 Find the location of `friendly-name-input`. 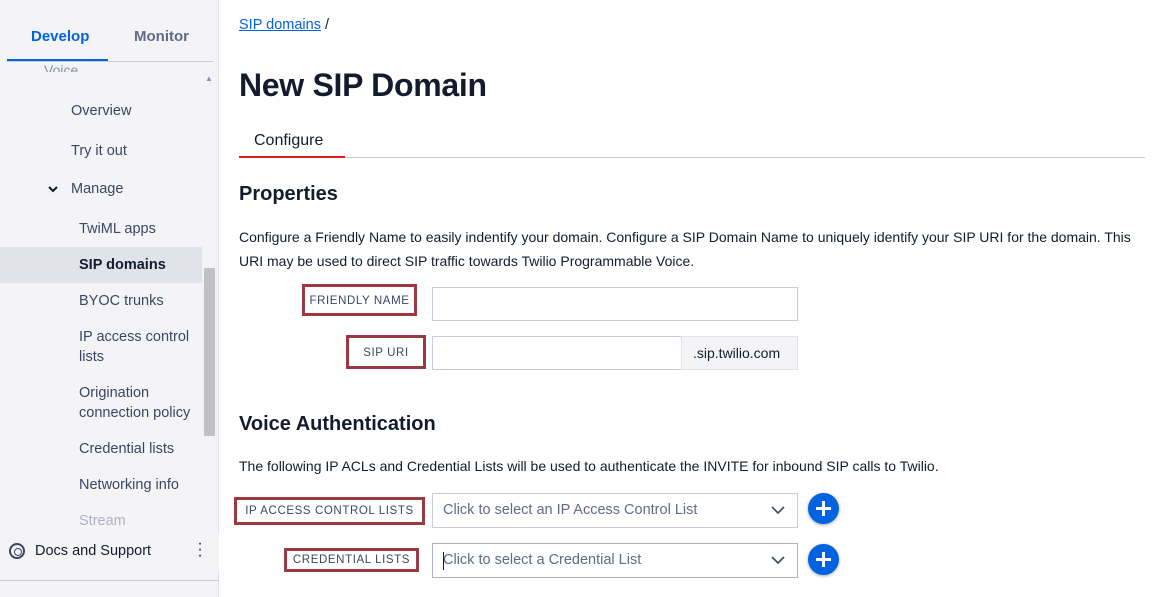

friendly-name-input is located at coordinates (615, 304).